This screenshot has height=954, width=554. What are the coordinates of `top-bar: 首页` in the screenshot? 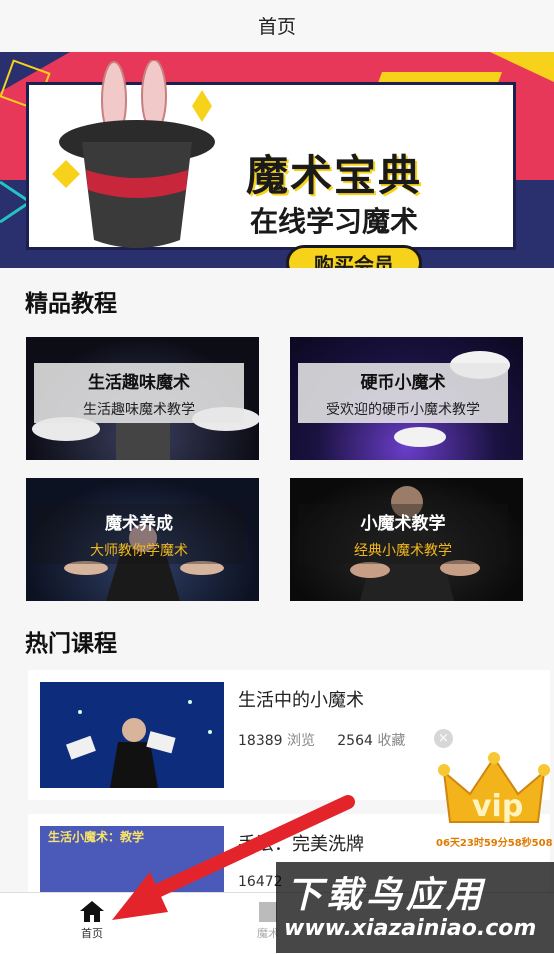 It's located at (277, 25).